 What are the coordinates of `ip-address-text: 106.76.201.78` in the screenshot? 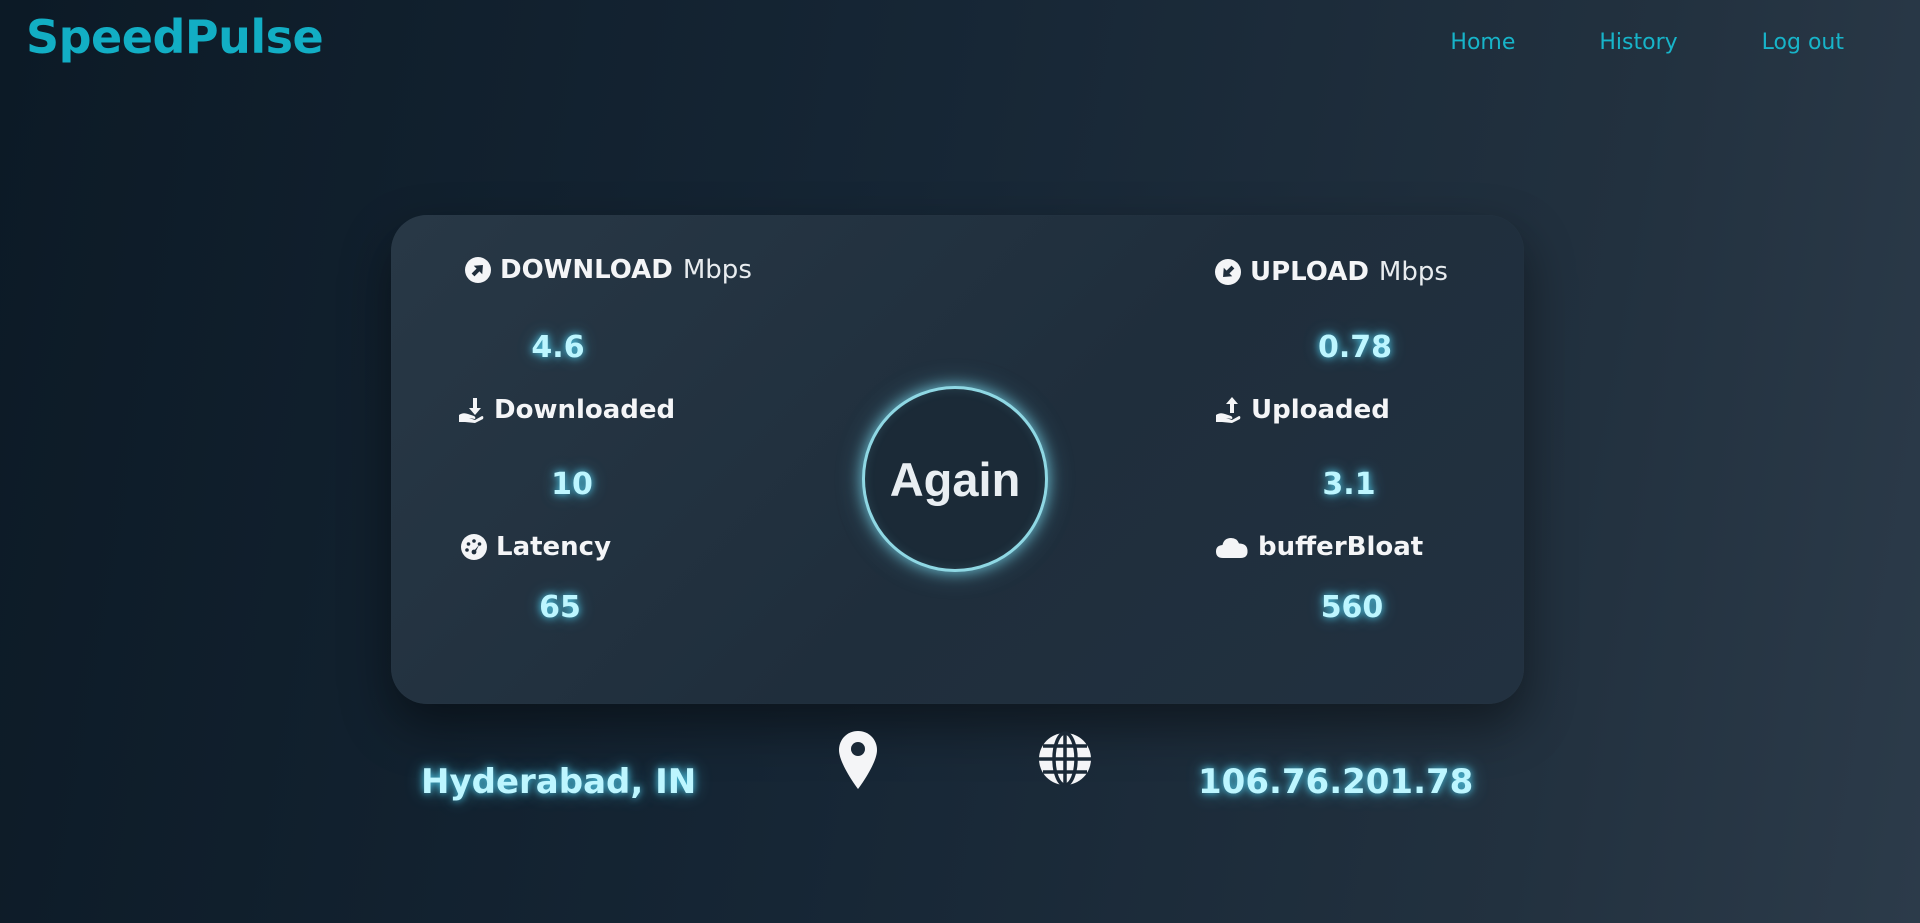 It's located at (1336, 782).